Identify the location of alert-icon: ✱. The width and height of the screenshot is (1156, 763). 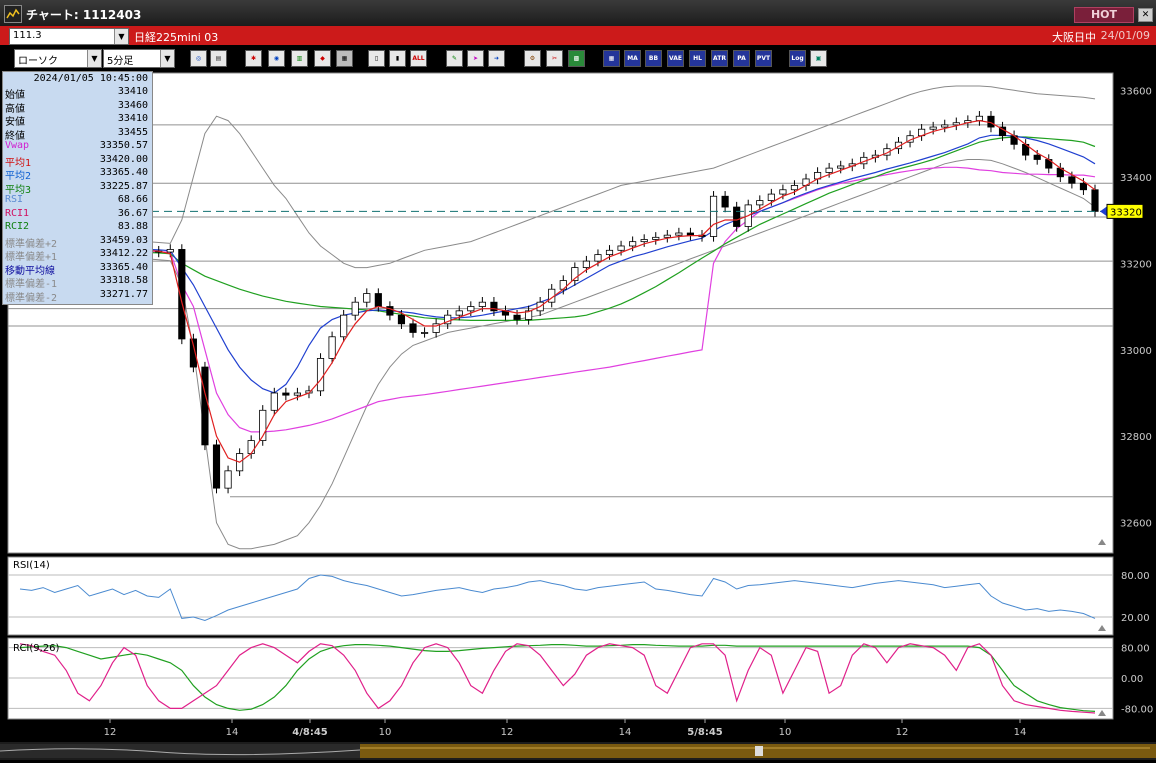
(253, 58).